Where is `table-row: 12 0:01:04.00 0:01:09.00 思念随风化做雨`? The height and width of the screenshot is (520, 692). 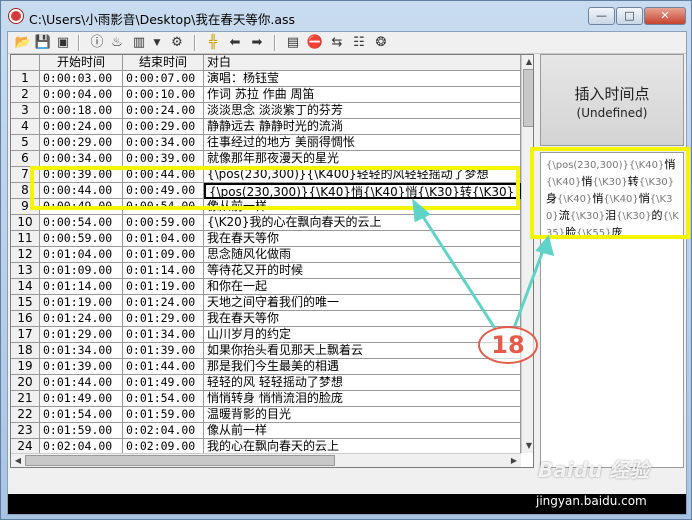
table-row: 12 0:01:04.00 0:01:09.00 思念随风化做雨 is located at coordinates (266, 255).